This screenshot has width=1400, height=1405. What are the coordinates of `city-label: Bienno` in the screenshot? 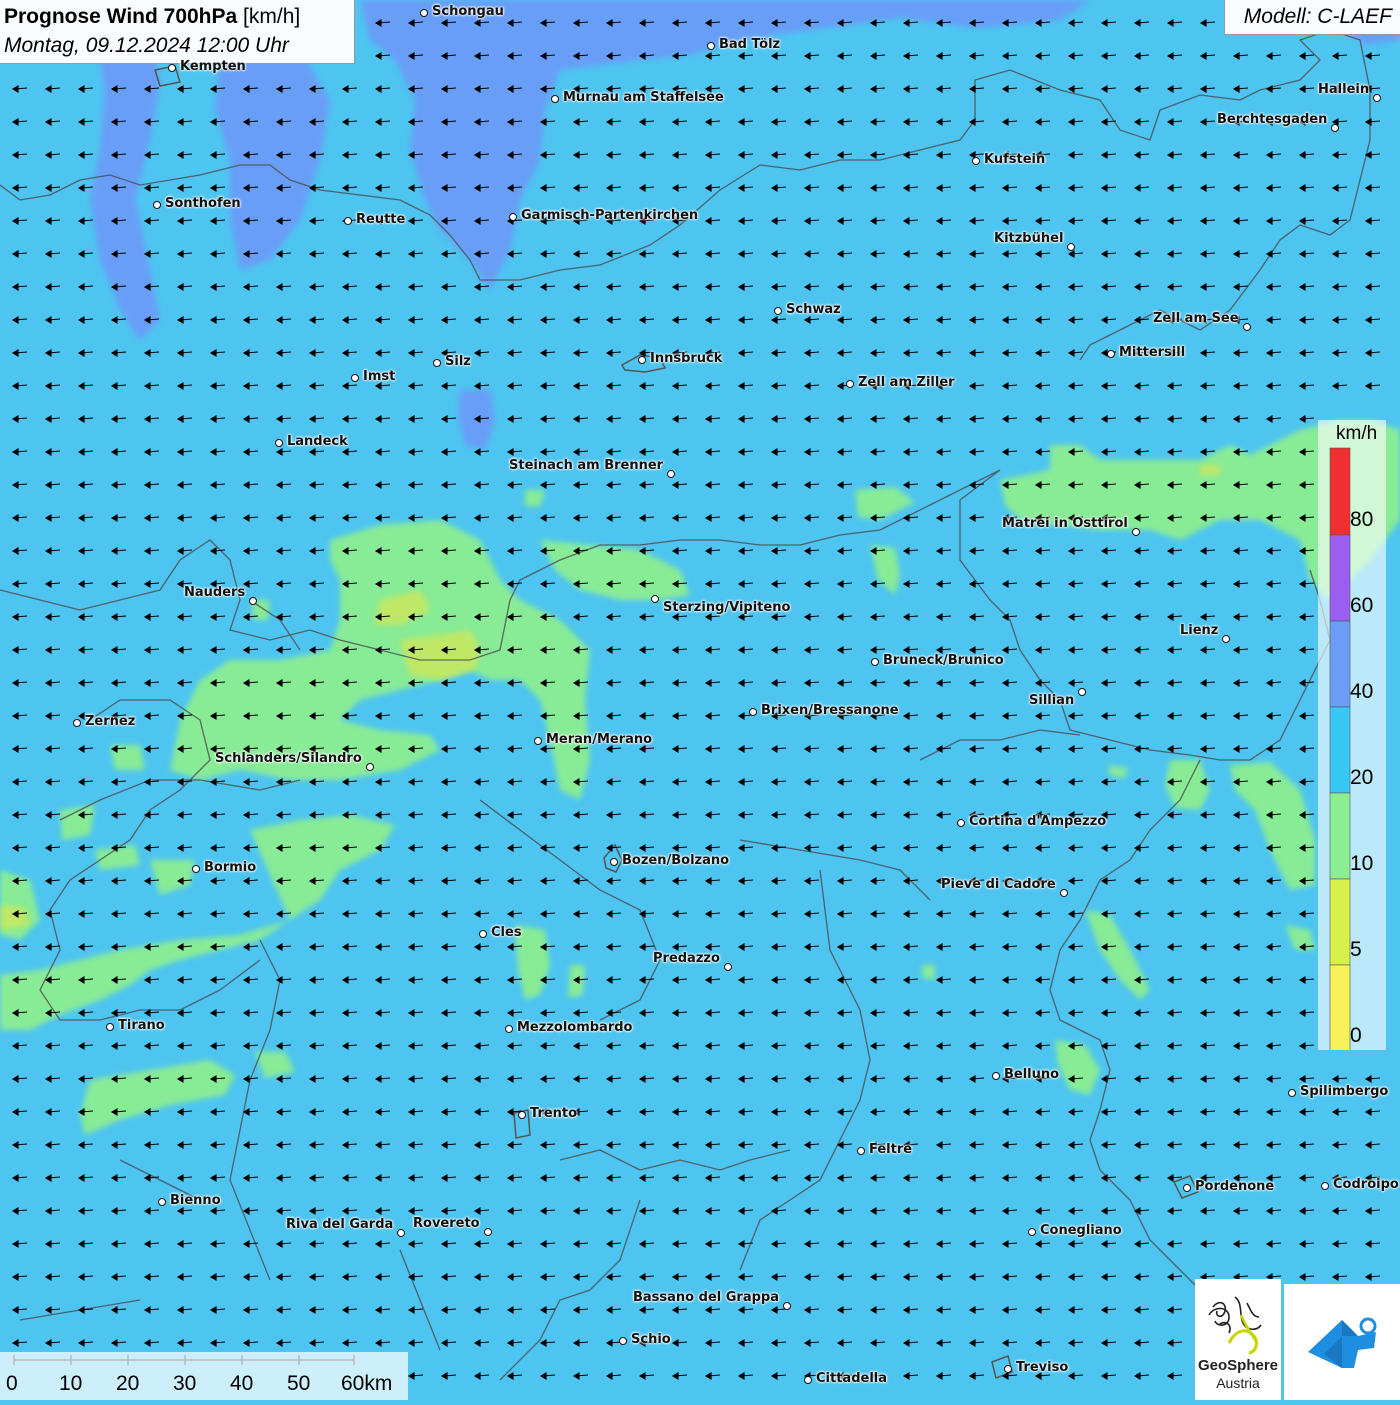 It's located at (195, 1200).